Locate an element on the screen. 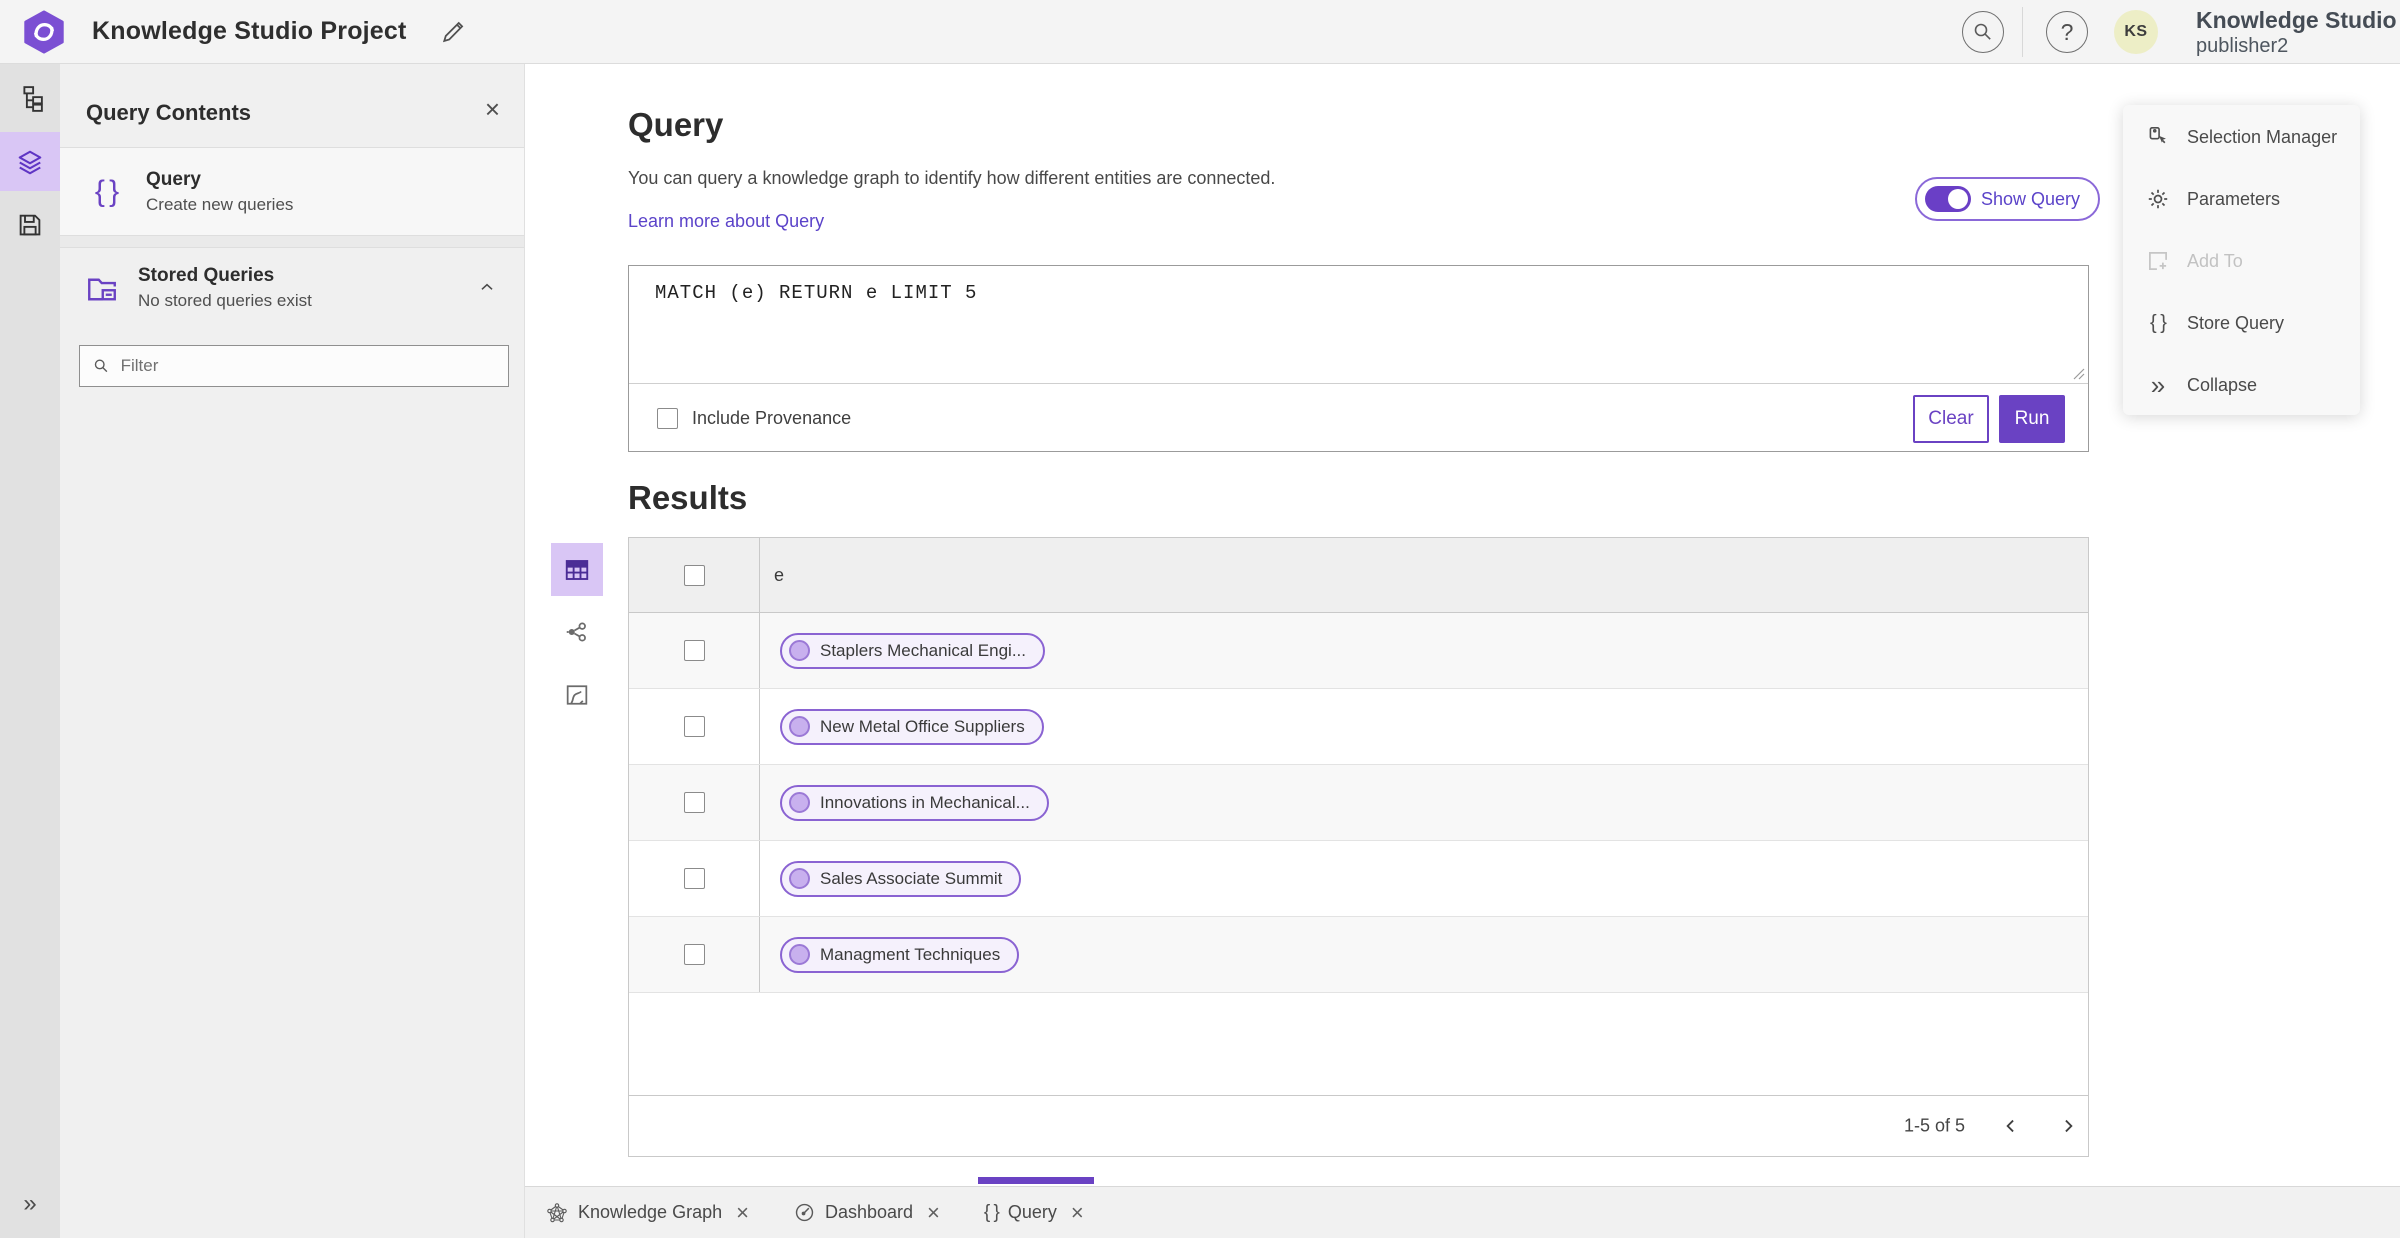 This screenshot has height=1238, width=2400. toggle-switch is located at coordinates (1948, 199).